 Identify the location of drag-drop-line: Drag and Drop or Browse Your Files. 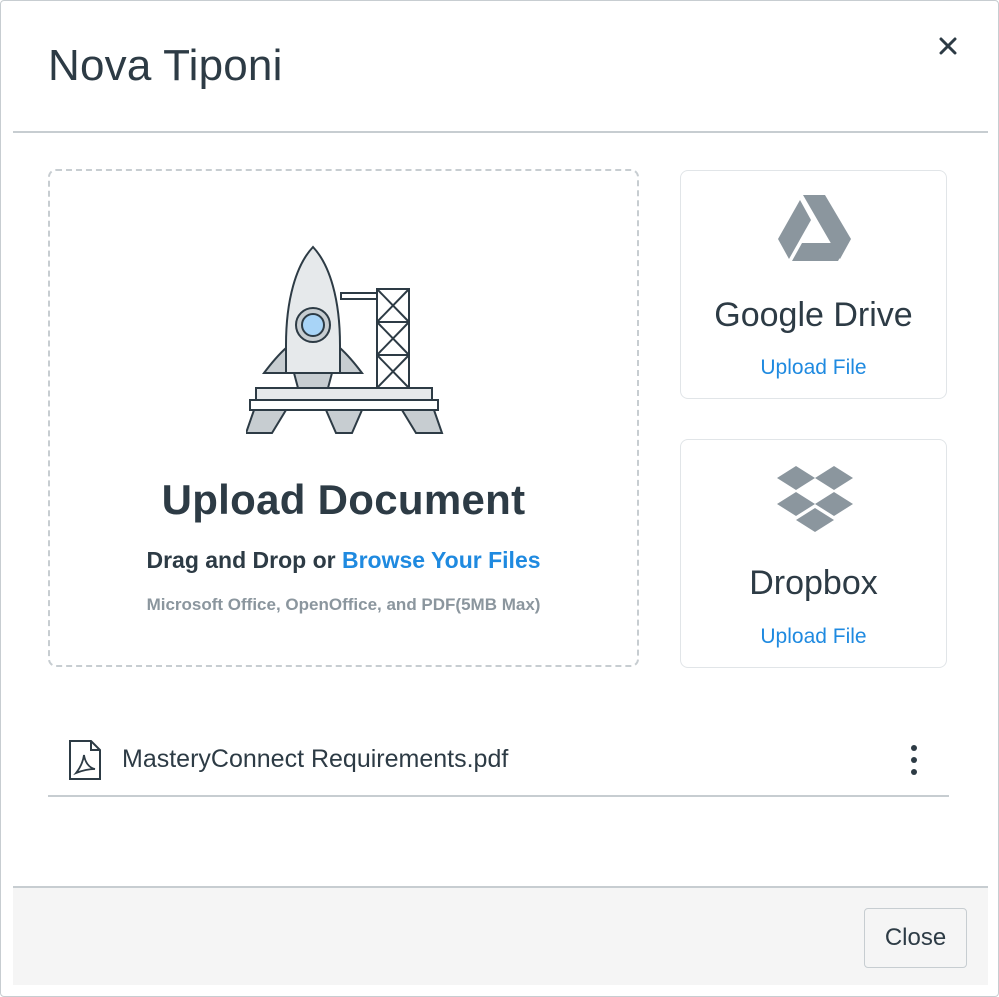
(343, 560).